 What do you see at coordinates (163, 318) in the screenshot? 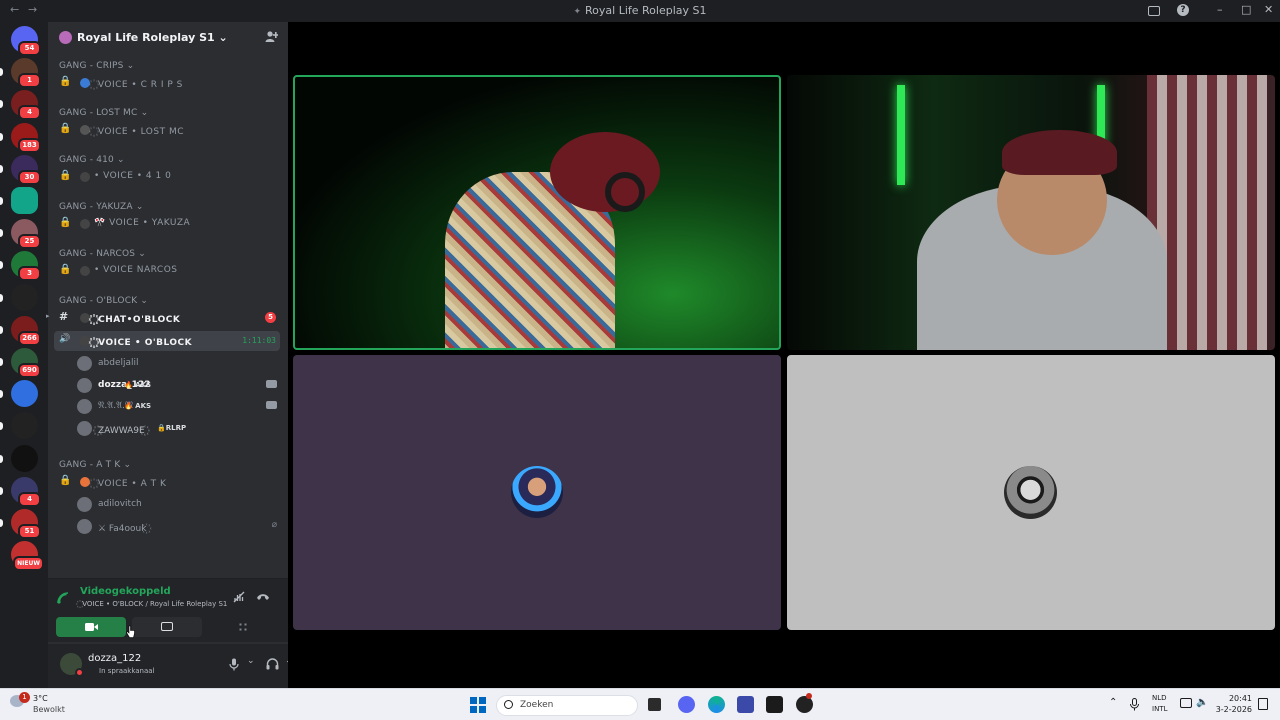
I see `text-channel: #꙰ CHAT•O'BLOCK 5 ▸` at bounding box center [163, 318].